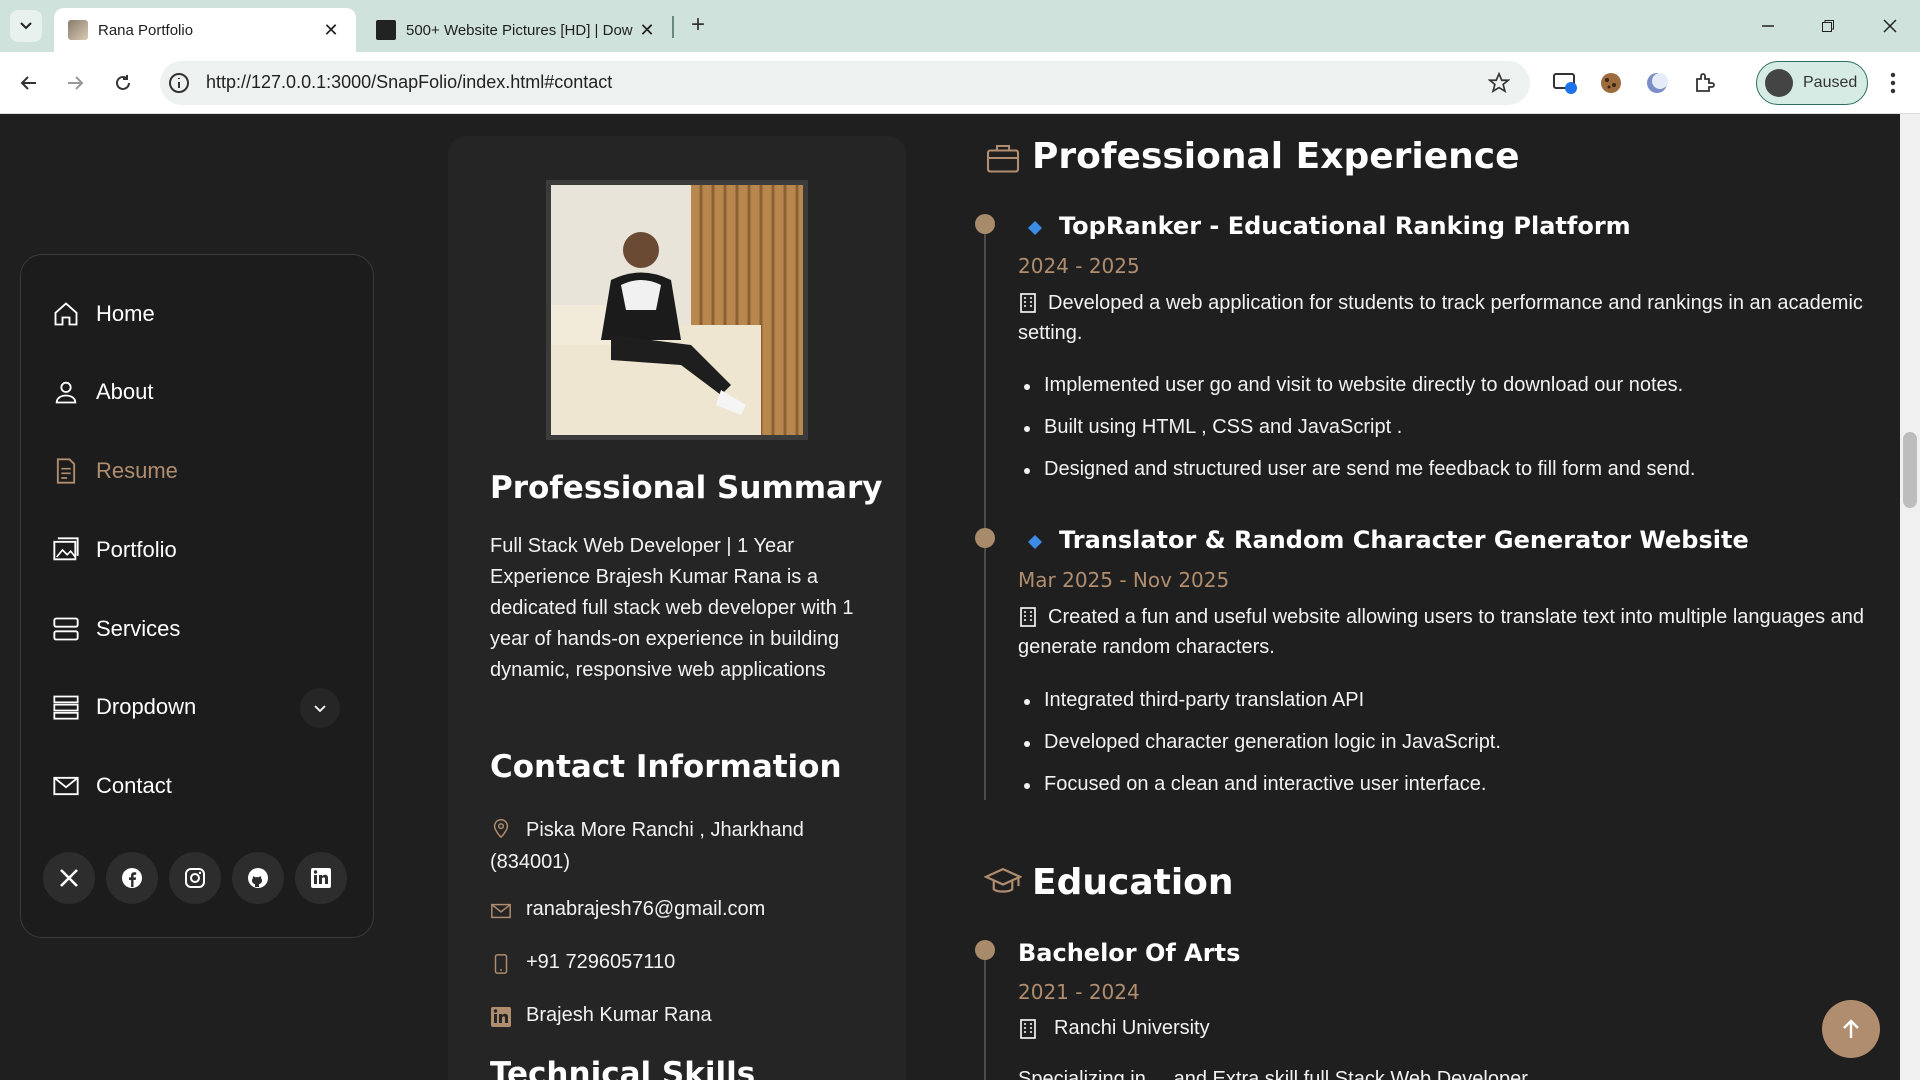 The width and height of the screenshot is (1920, 1080). Describe the element at coordinates (146, 706) in the screenshot. I see `sidebar-item-label: Dropdown` at that location.